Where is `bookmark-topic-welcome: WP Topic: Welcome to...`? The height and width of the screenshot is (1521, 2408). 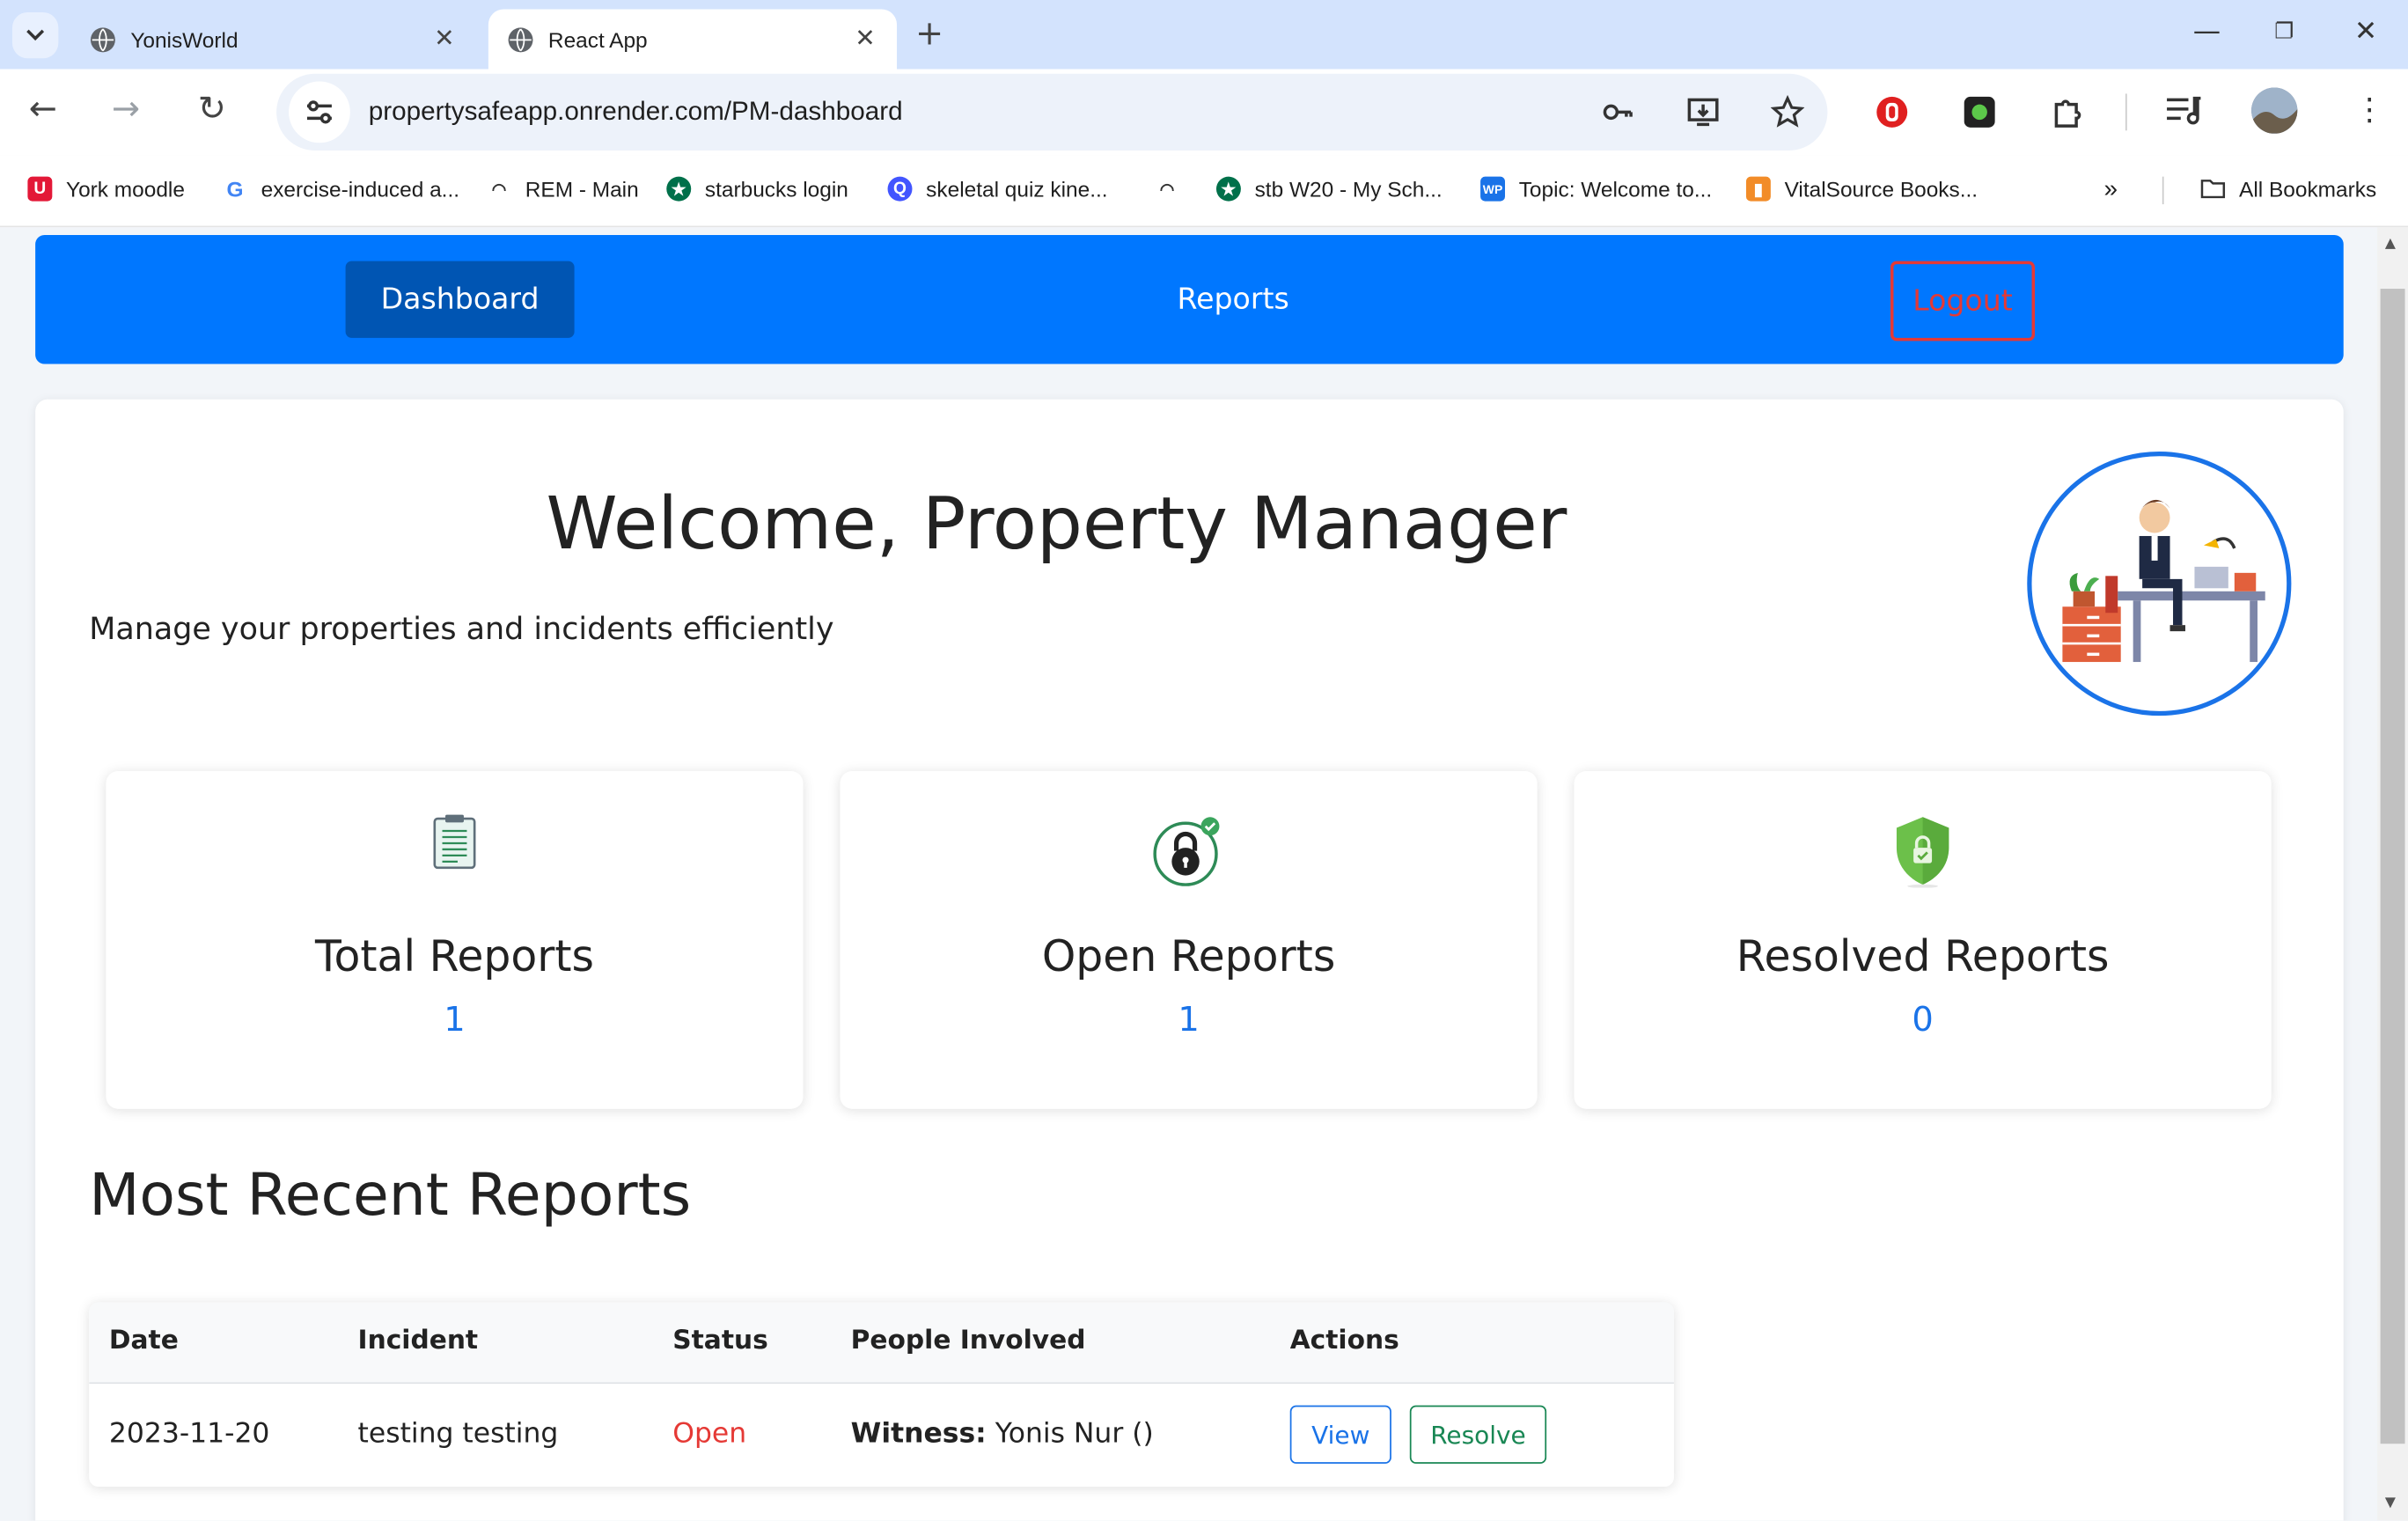
bookmark-topic-welcome: WP Topic: Welcome to... is located at coordinates (1596, 189).